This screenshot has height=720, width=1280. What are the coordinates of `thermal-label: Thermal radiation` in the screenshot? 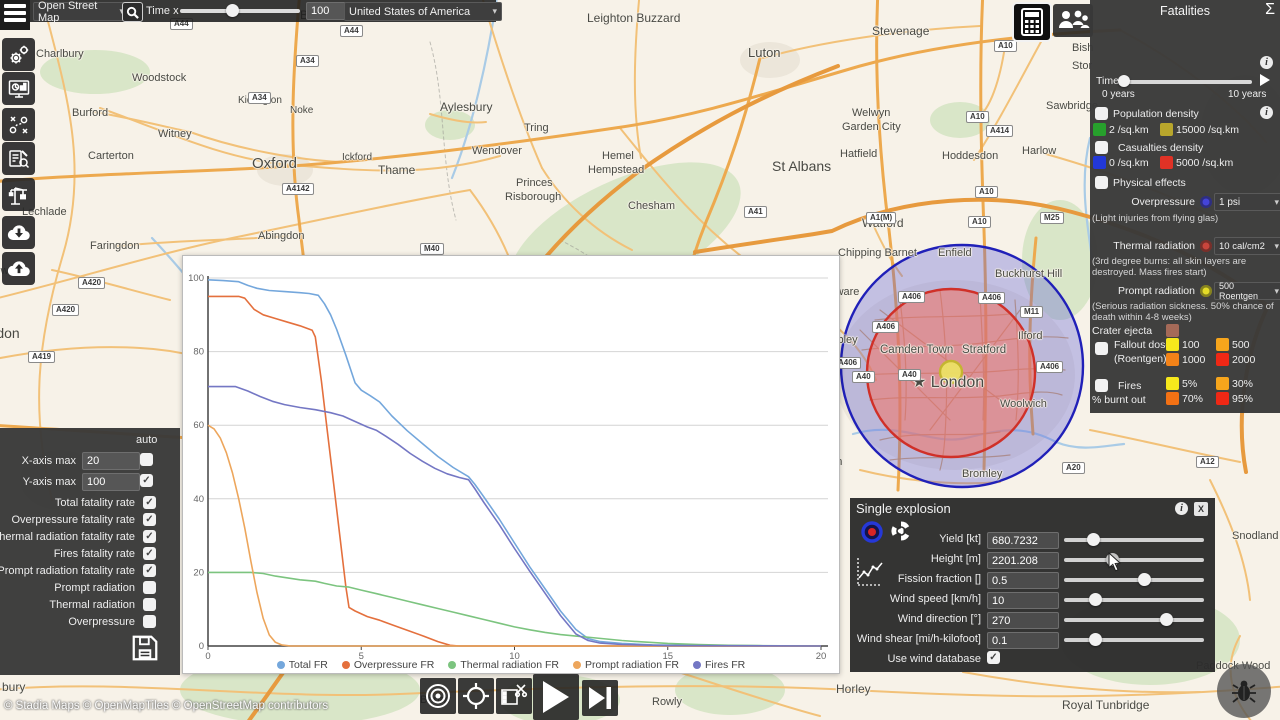 It's located at (1154, 246).